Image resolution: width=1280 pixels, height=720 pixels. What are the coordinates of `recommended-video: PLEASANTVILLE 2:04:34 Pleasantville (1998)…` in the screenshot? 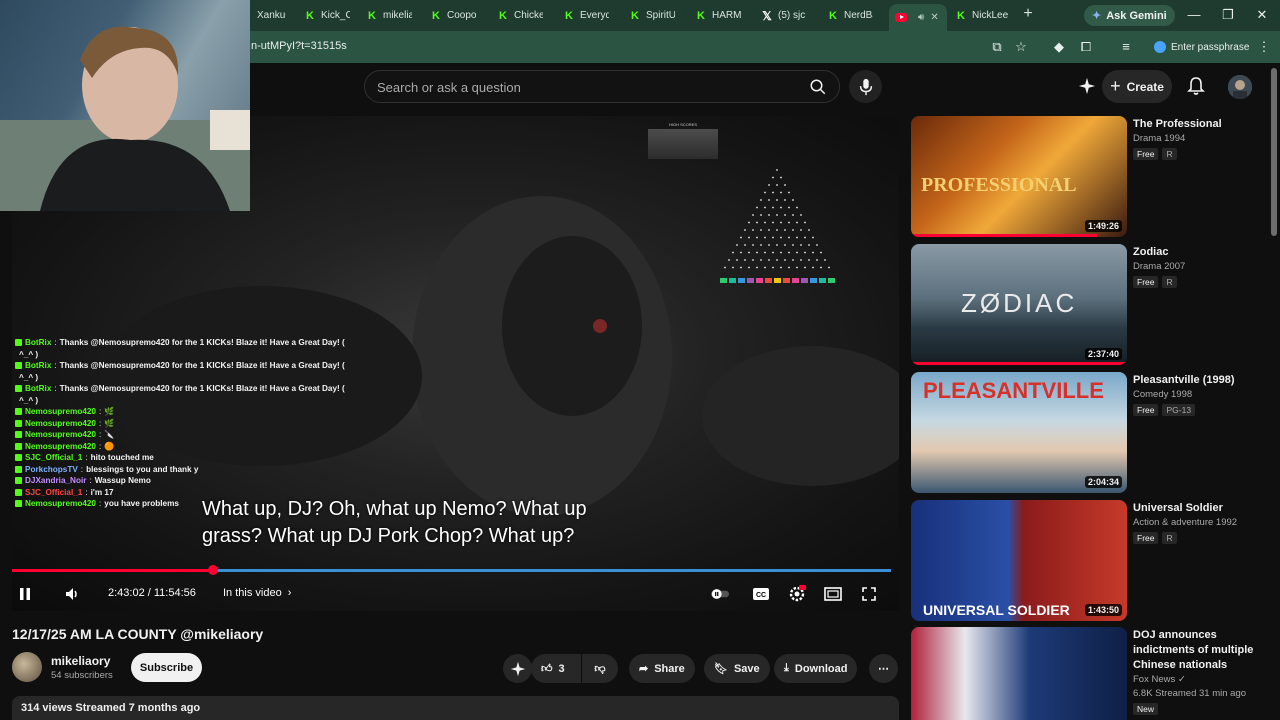 It's located at (1091, 434).